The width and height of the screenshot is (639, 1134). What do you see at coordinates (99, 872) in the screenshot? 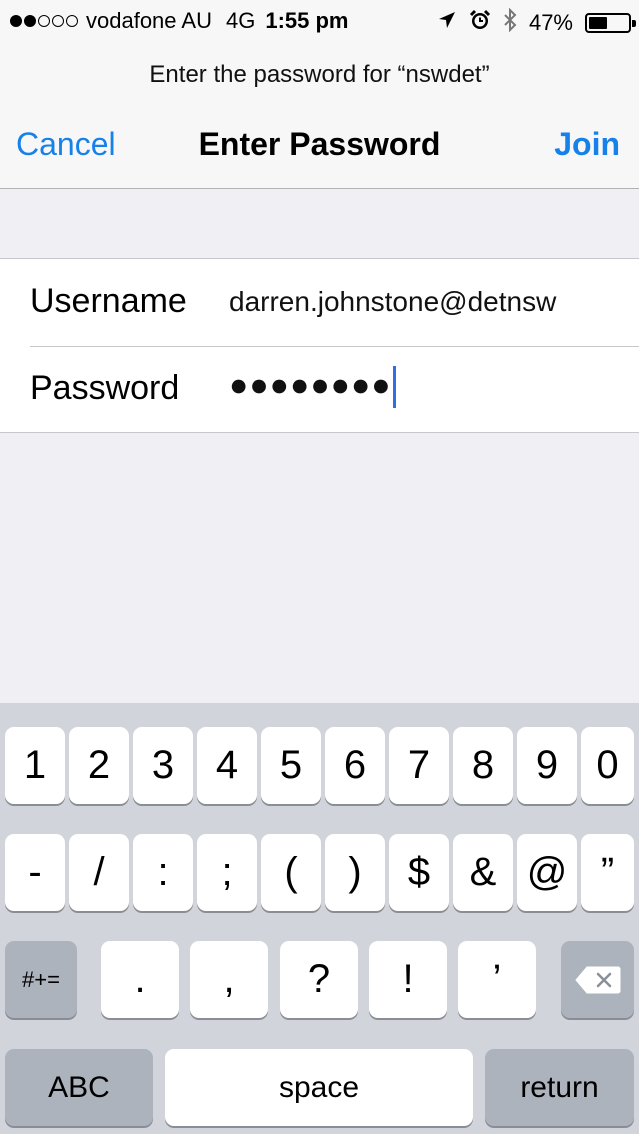
I see `key-slash: /` at bounding box center [99, 872].